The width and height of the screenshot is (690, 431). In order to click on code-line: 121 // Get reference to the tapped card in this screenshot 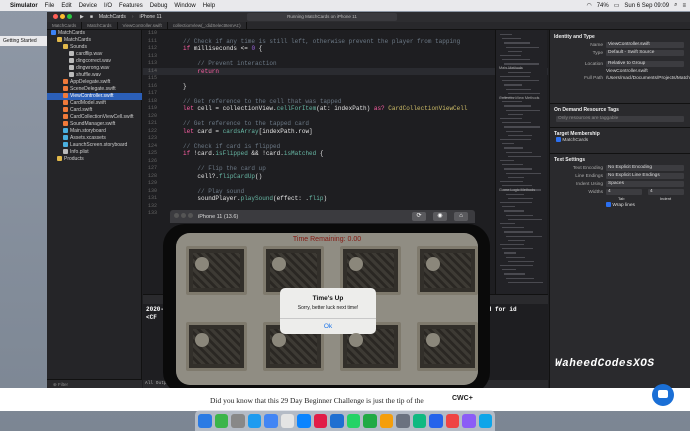, I will do `click(345, 124)`.